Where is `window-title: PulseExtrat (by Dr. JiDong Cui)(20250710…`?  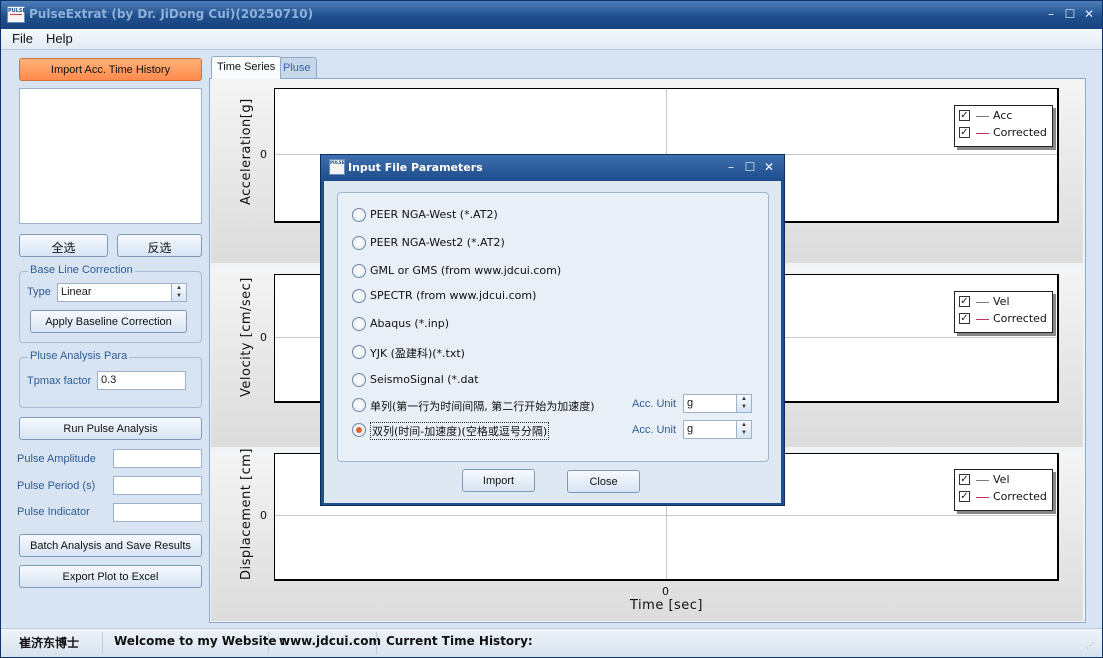
window-title: PulseExtrat (by Dr. JiDong Cui)(20250710… is located at coordinates (171, 14).